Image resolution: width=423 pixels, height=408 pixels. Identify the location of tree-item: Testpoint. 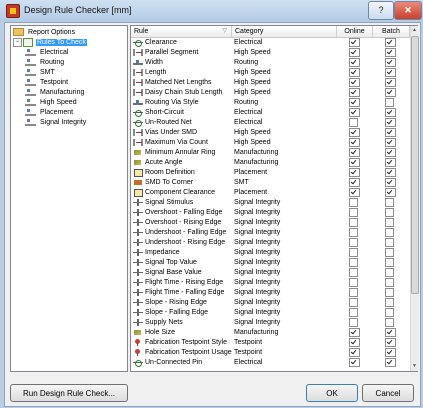
(47, 82).